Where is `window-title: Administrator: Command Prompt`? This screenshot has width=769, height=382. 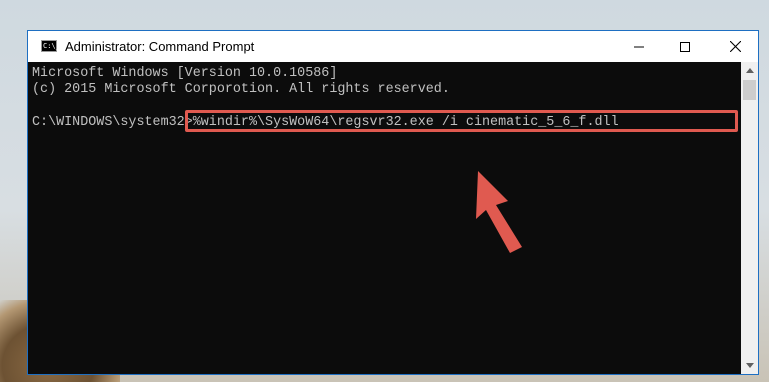
window-title: Administrator: Command Prompt is located at coordinates (160, 46).